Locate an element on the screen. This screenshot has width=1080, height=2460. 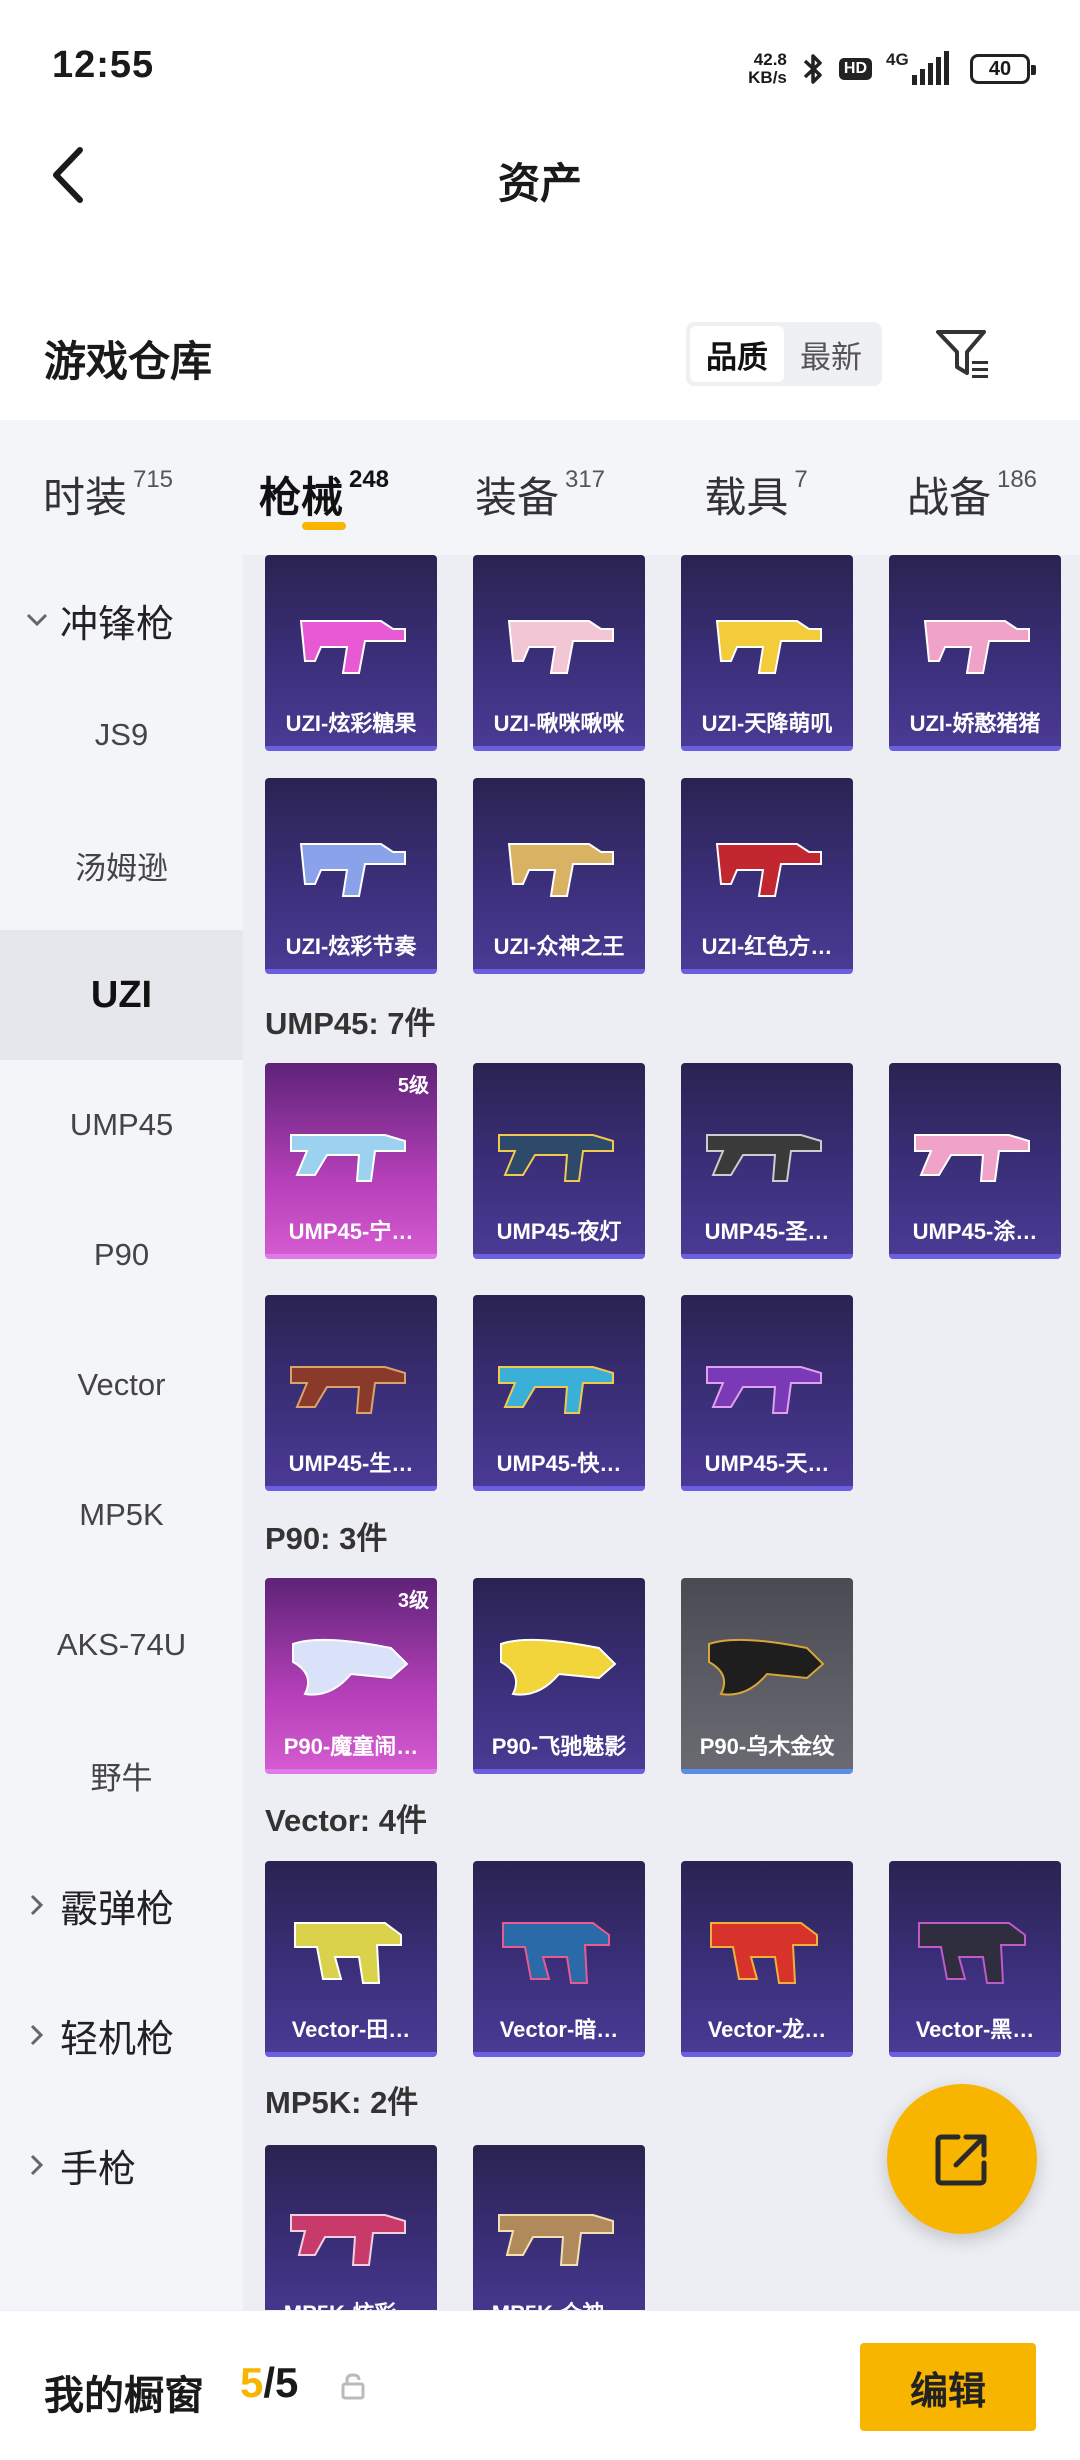
weapon-card: P90-飞驰魅影 is located at coordinates (559, 1676).